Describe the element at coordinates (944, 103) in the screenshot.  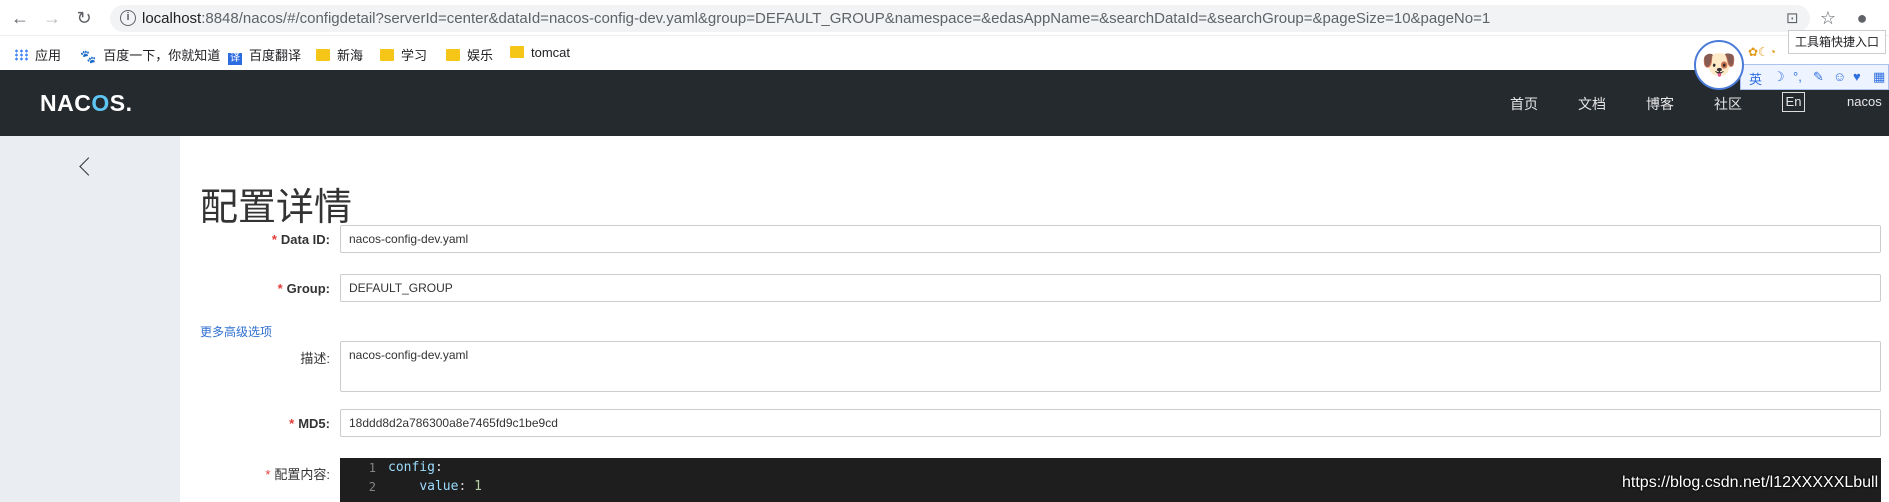
I see `top-navigation: NACOS. 首页 文档 博客 社区 En nacos` at that location.